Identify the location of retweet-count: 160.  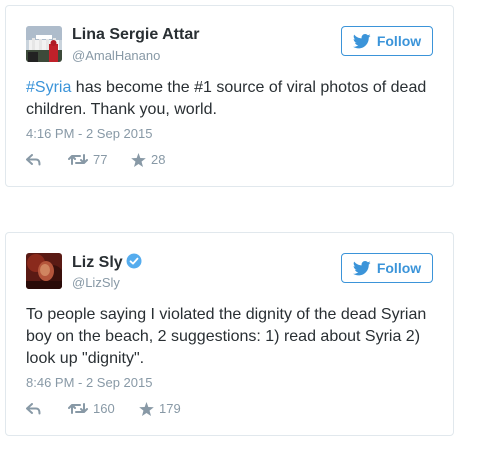
(104, 408).